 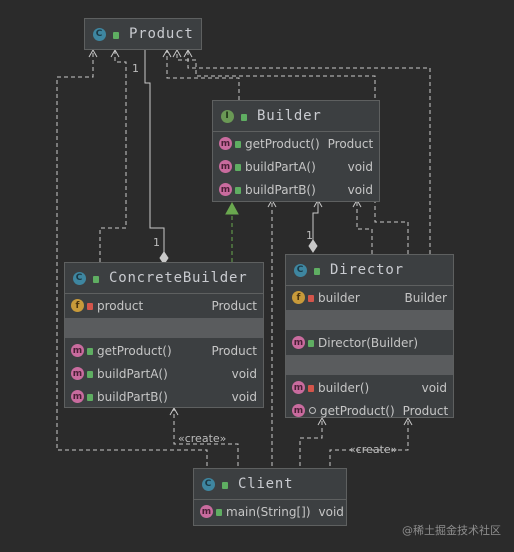 I want to click on class-name: Builder, so click(x=289, y=116).